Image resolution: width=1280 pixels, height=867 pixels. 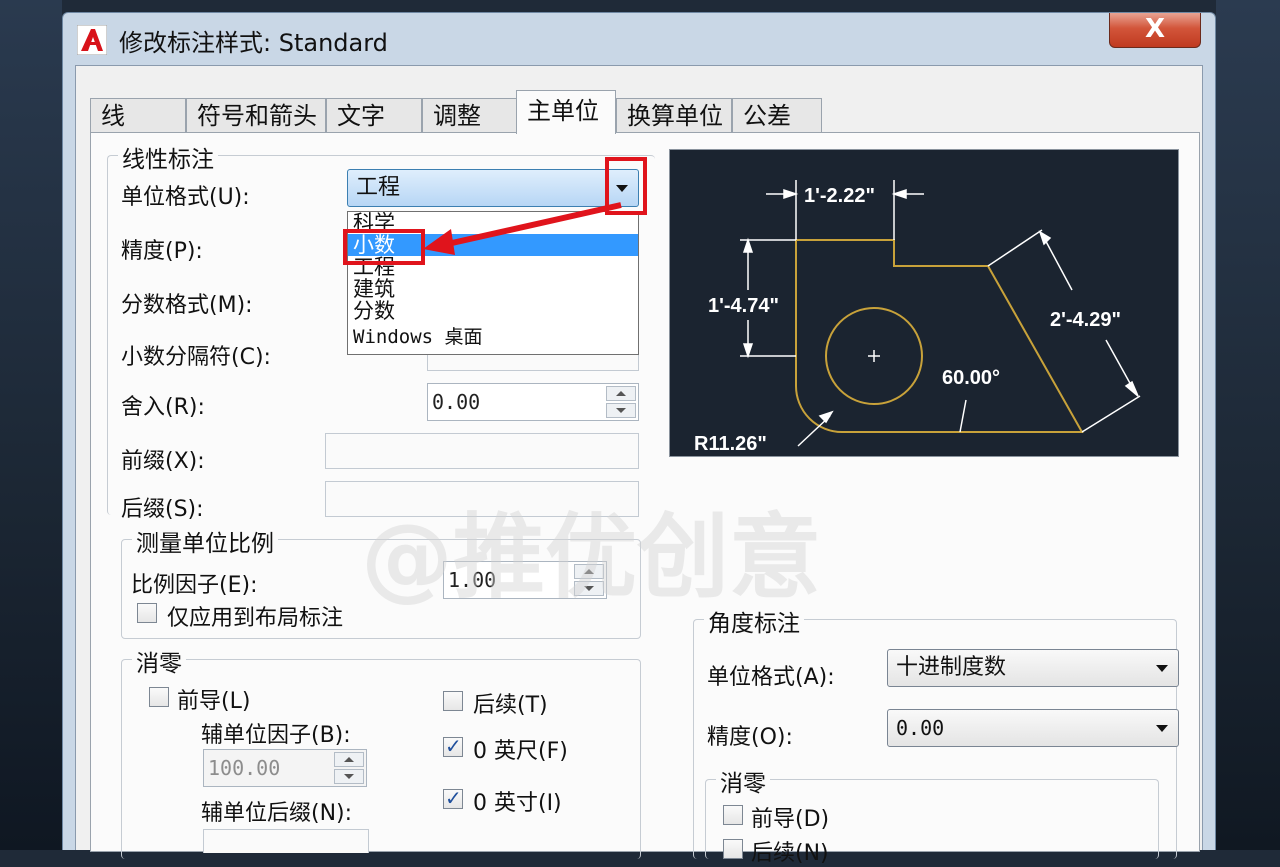 What do you see at coordinates (790, 819) in the screenshot?
I see `angular-leading-label: 前导(D)` at bounding box center [790, 819].